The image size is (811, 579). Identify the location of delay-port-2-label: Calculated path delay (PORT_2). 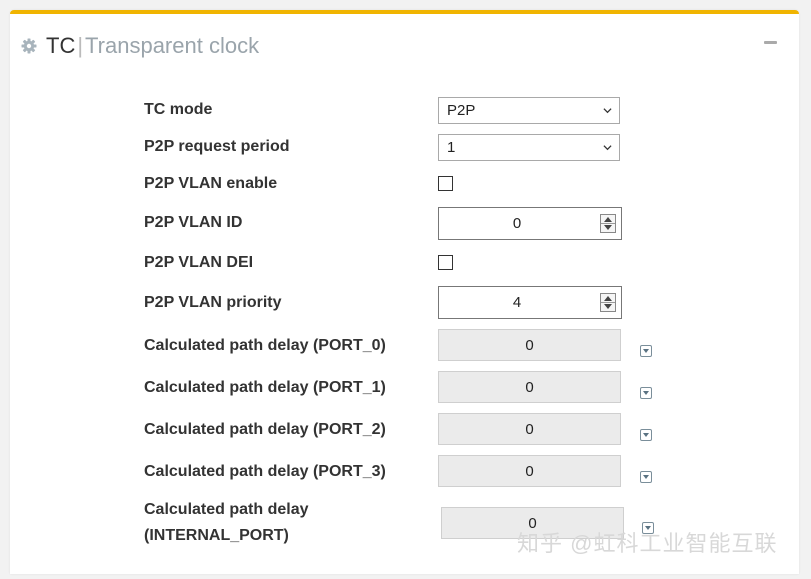
(265, 429).